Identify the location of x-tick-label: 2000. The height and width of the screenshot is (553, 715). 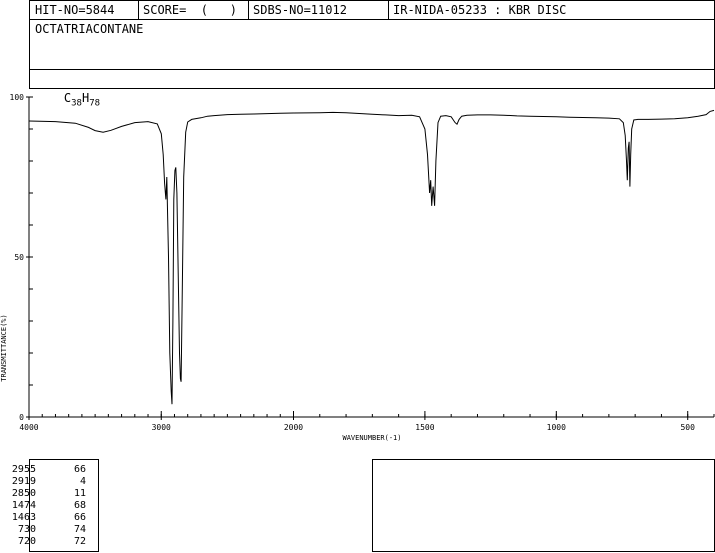
(293, 427).